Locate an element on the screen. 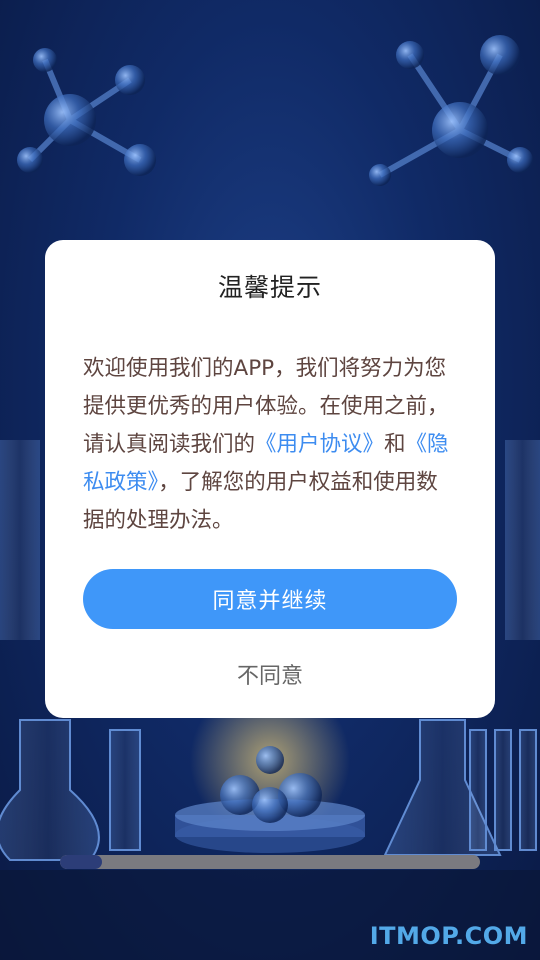 The width and height of the screenshot is (540, 960). watermark-text: ITMOP.COM is located at coordinates (448, 936).